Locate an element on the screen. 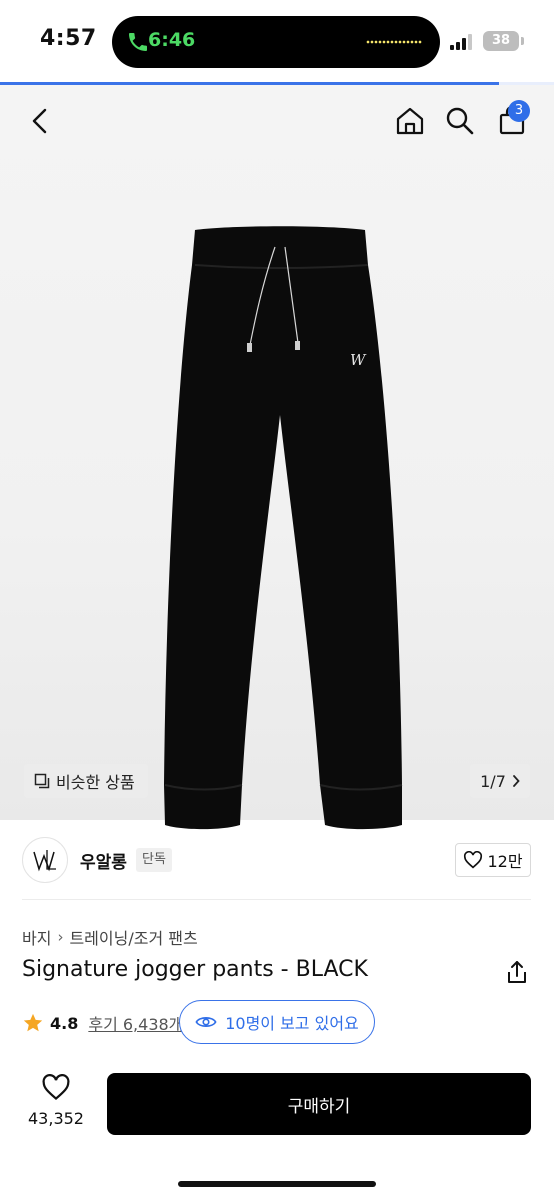 This screenshot has width=554, height=1200. home-button is located at coordinates (410, 121).